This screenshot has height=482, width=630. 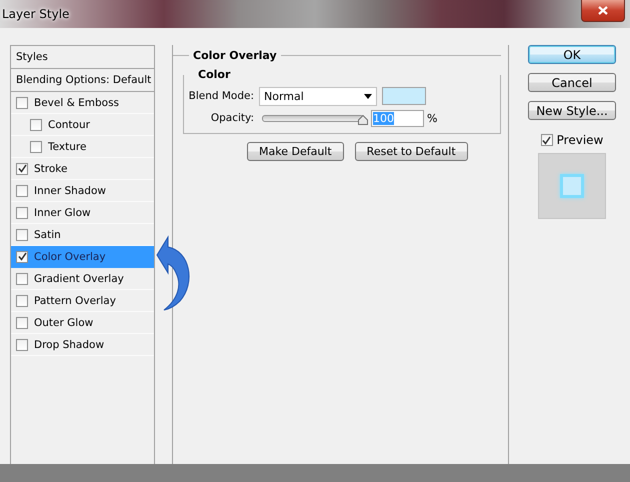 I want to click on effect-label: Drop Shadow, so click(x=69, y=344).